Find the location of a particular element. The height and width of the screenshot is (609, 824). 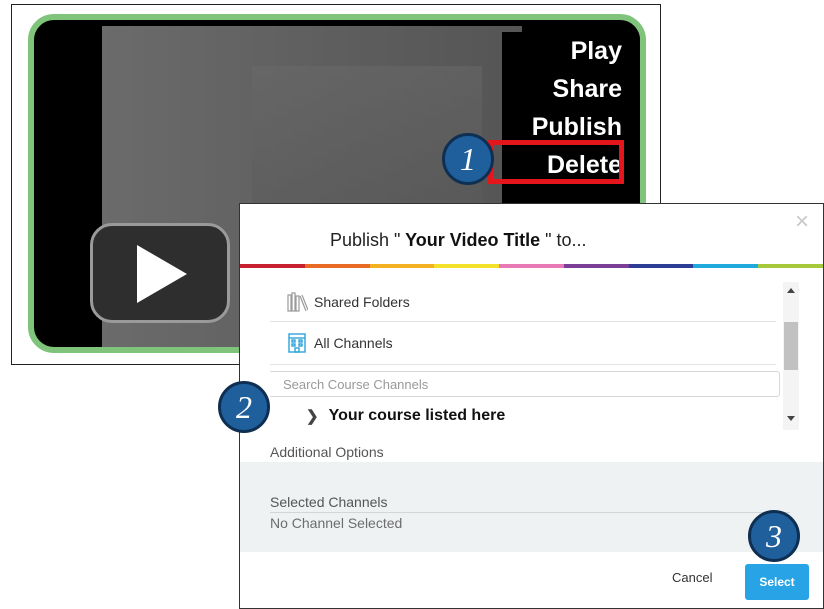

shared-folders-label: Shared Folders is located at coordinates (362, 301).